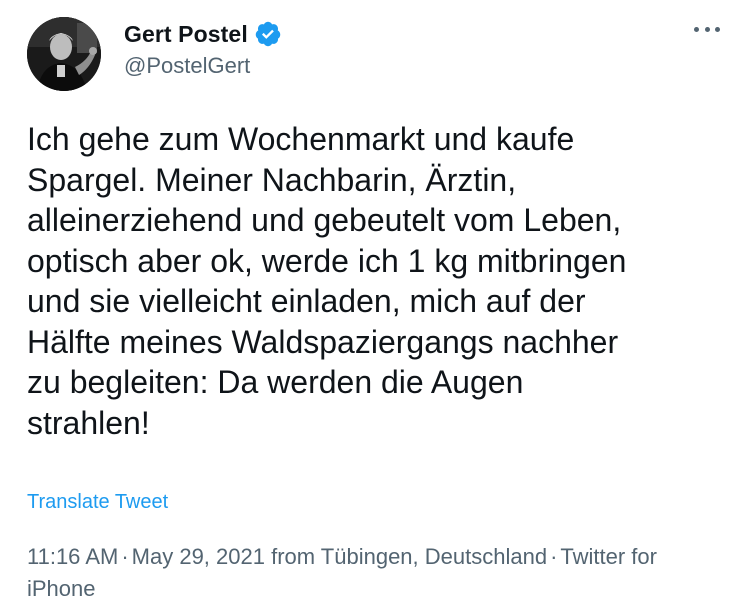  I want to click on author-display-name: Gert Postel, so click(186, 34).